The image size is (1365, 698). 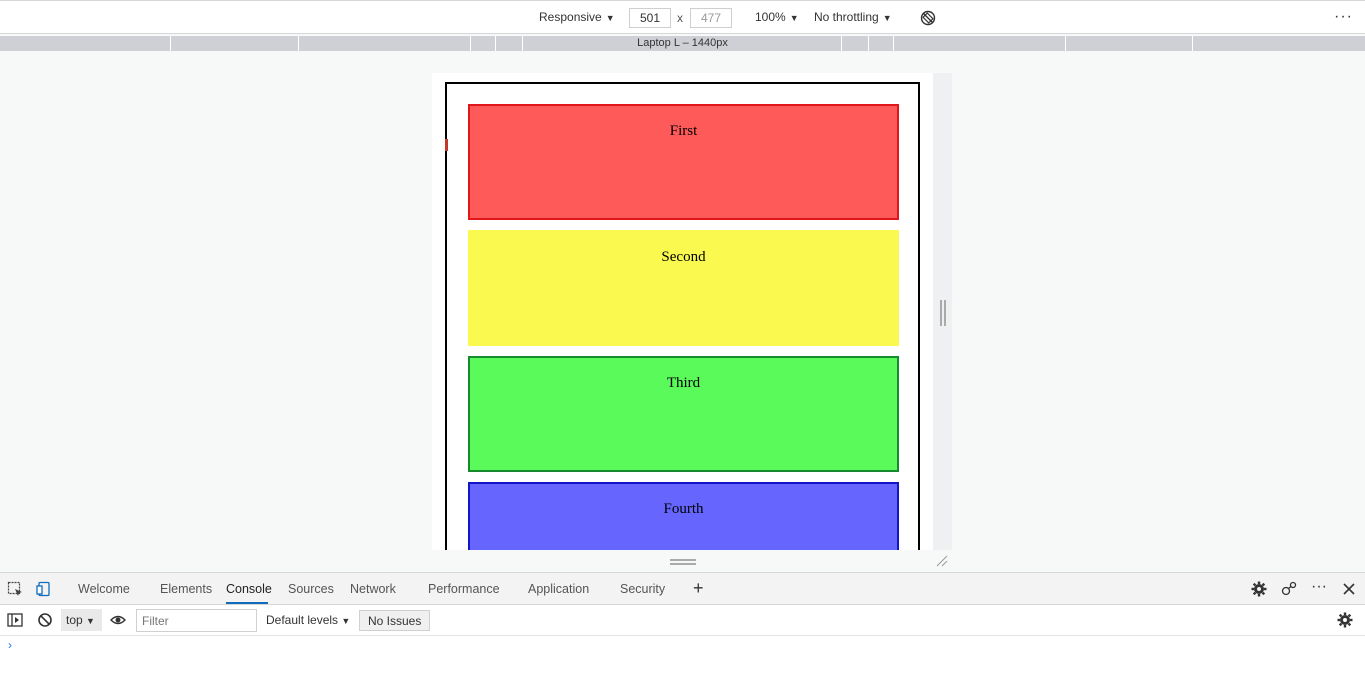 What do you see at coordinates (683, 562) in the screenshot?
I see `height-resize-handle` at bounding box center [683, 562].